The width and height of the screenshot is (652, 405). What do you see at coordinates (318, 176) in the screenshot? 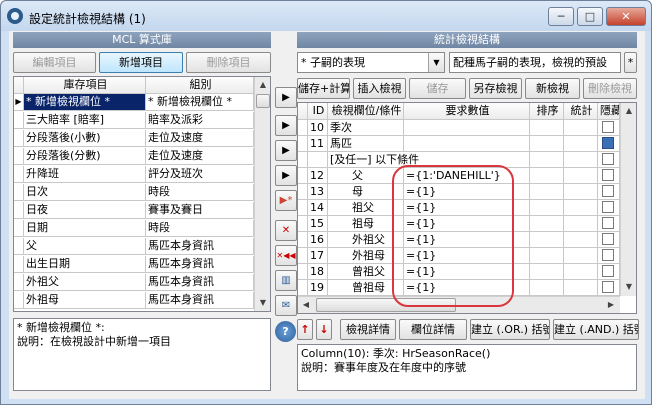
I see `structure-id-cell: 12` at bounding box center [318, 176].